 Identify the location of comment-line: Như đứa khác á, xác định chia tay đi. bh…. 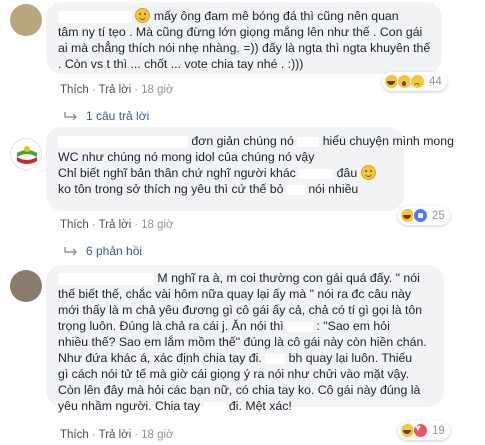
(246, 358).